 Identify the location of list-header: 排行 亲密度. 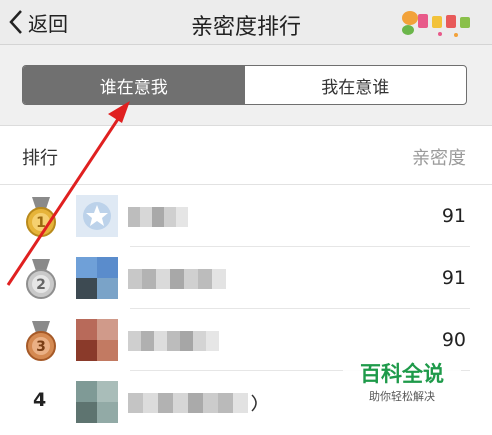
(246, 155).